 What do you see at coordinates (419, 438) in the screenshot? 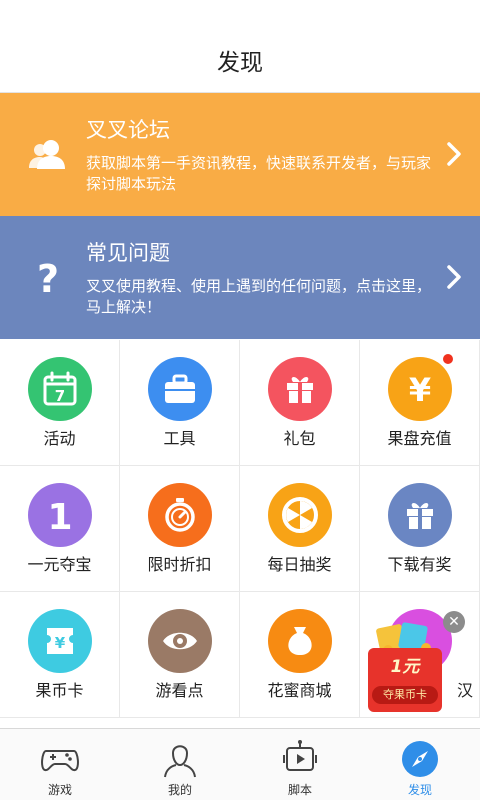
I see `grid-label: 果盘充值` at bounding box center [419, 438].